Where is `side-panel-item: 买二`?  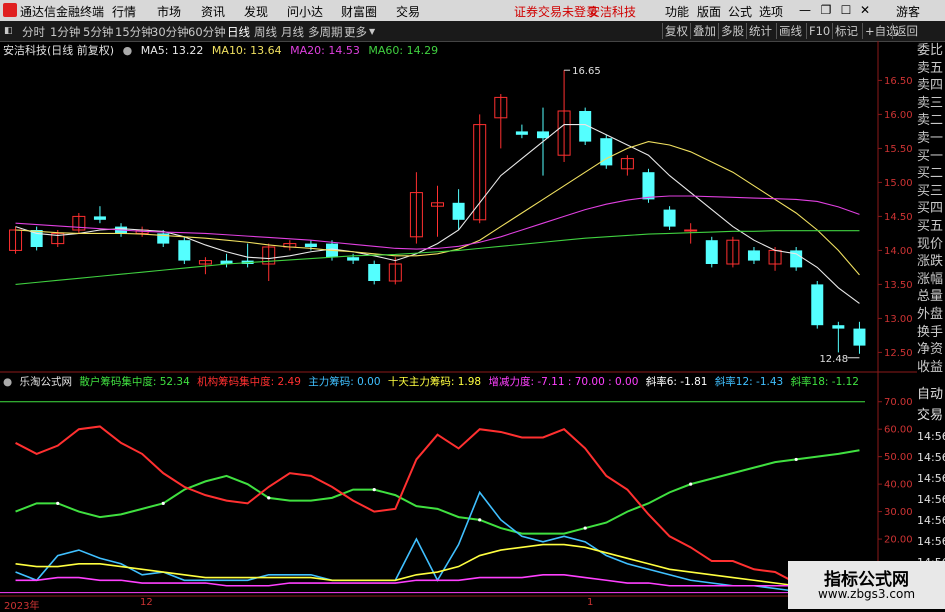
side-panel-item: 买二 is located at coordinates (931, 174).